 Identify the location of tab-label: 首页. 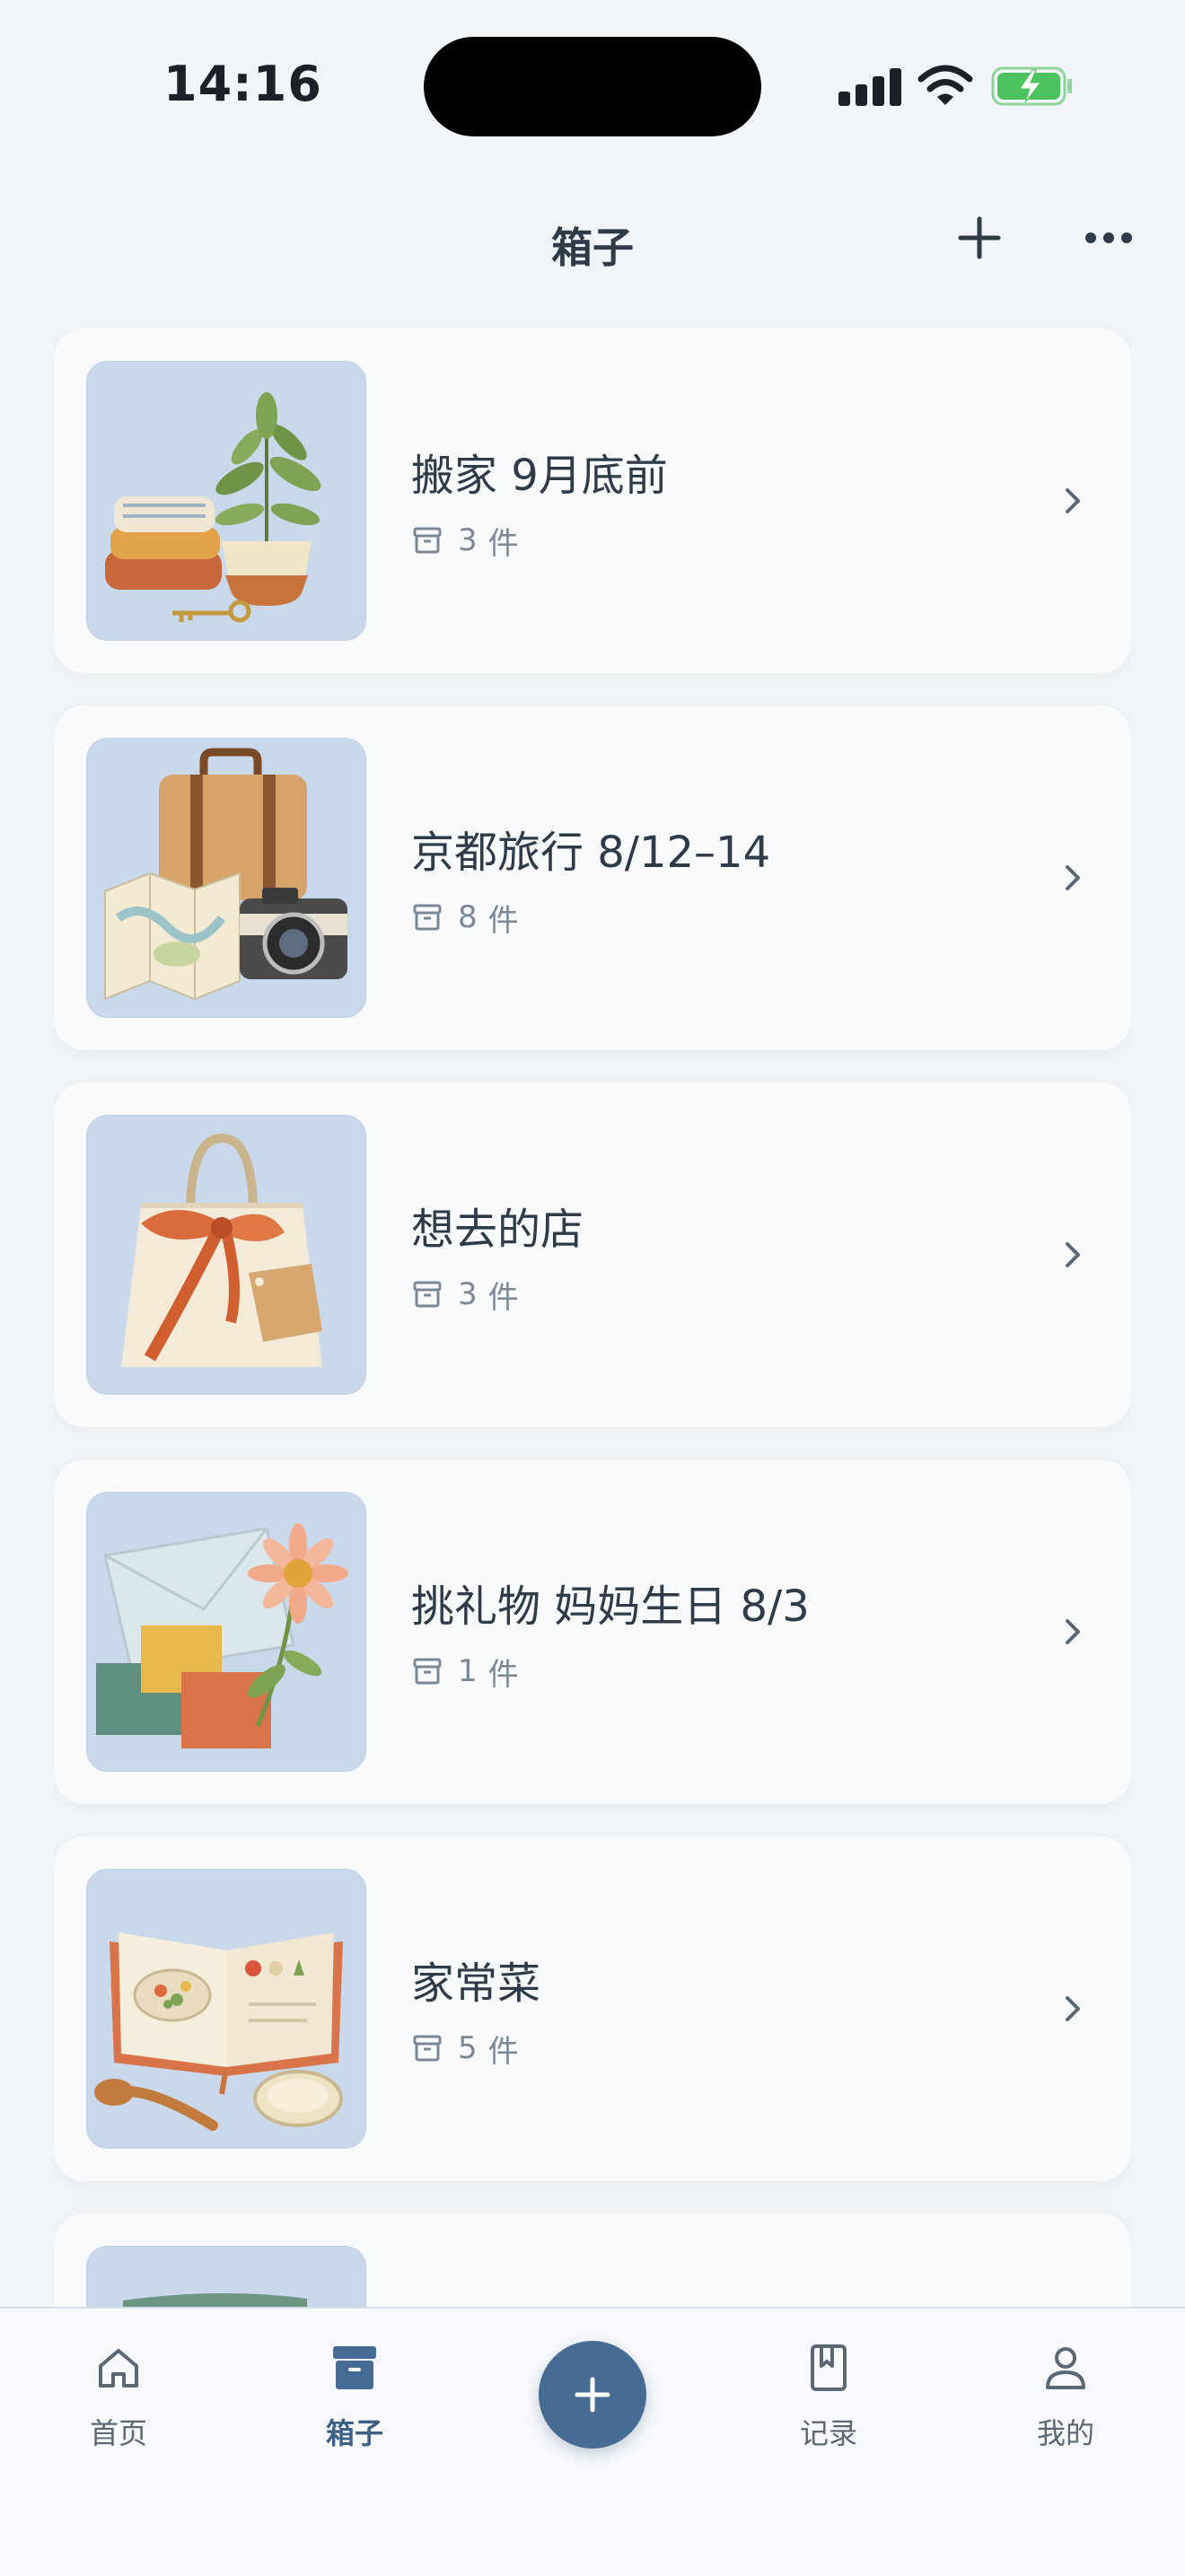
(118, 2433).